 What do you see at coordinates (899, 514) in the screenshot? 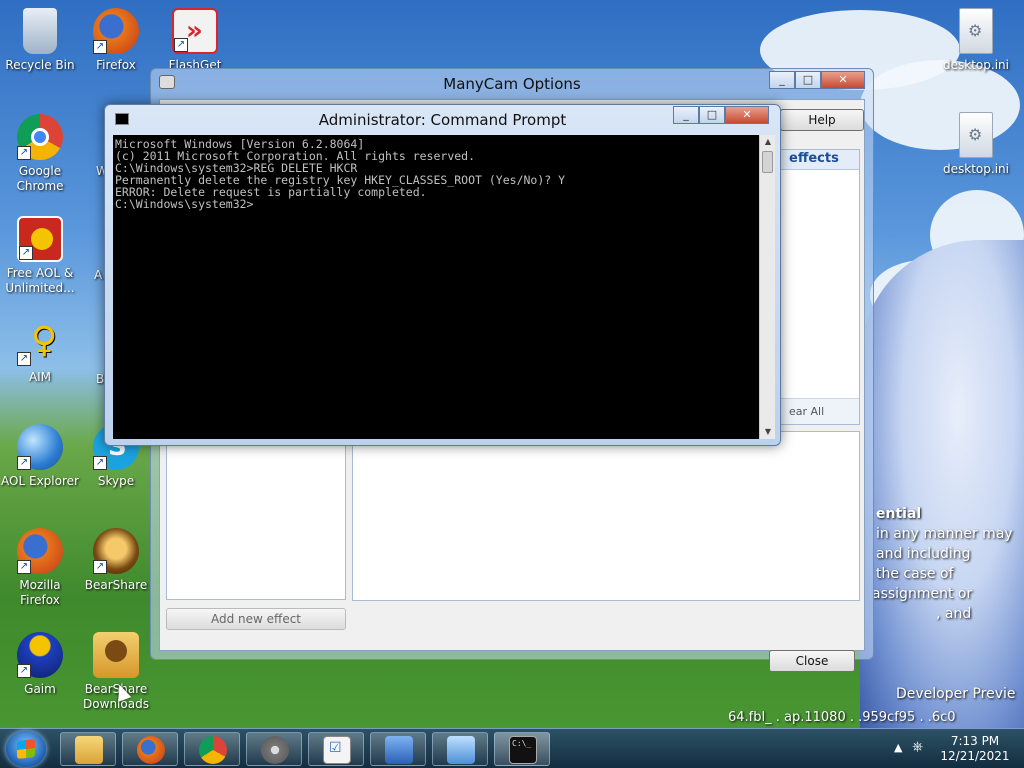
I see `wallpaper-text: ential` at bounding box center [899, 514].